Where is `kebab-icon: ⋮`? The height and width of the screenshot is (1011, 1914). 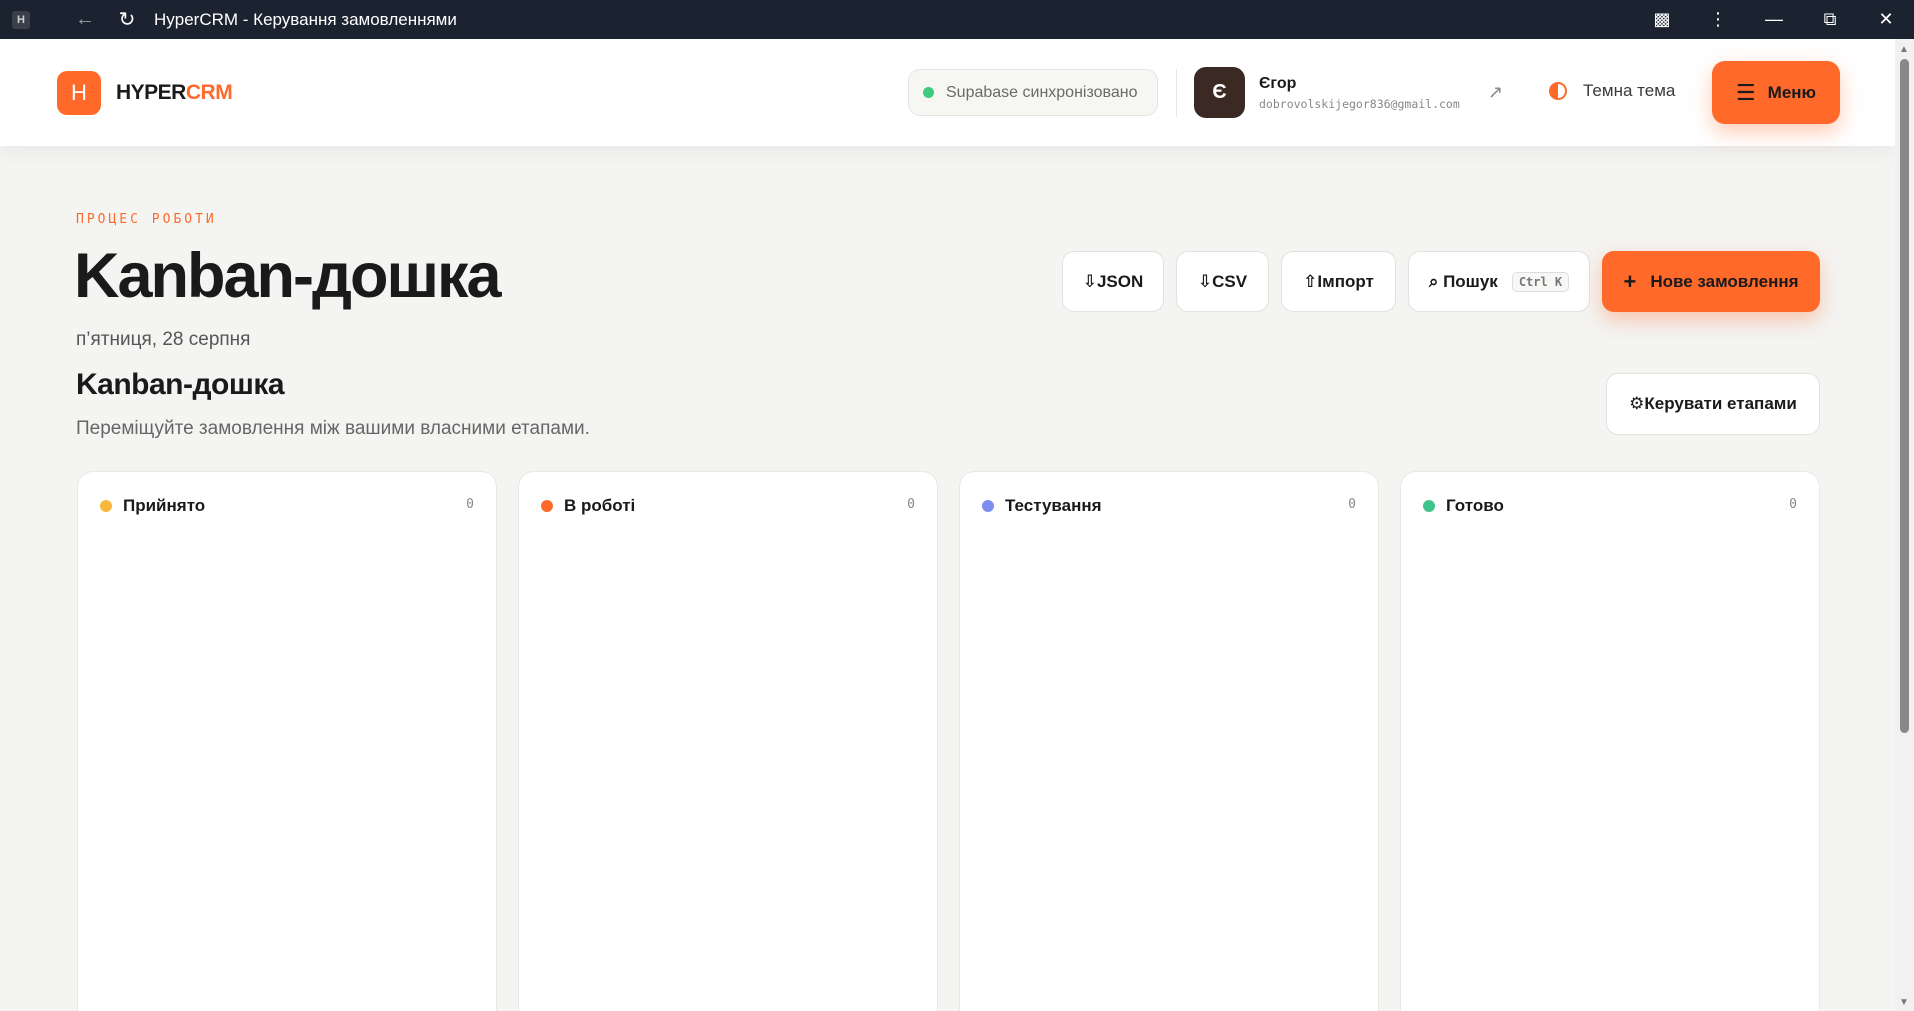
kebab-icon: ⋮ is located at coordinates (1718, 20).